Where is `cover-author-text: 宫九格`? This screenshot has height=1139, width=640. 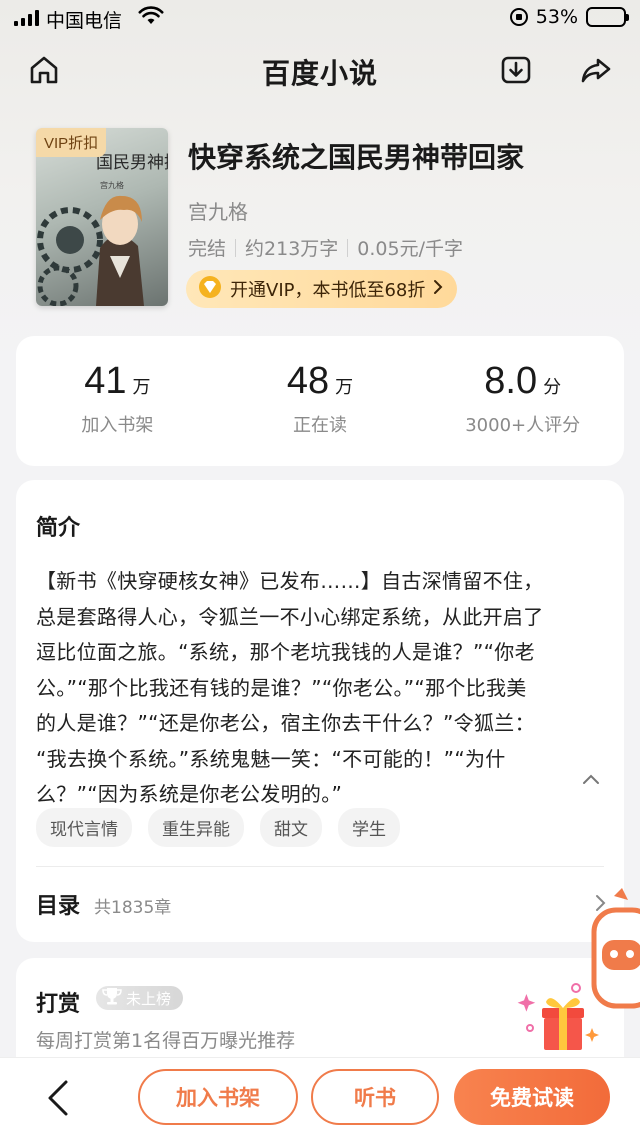 cover-author-text: 宫九格 is located at coordinates (112, 185).